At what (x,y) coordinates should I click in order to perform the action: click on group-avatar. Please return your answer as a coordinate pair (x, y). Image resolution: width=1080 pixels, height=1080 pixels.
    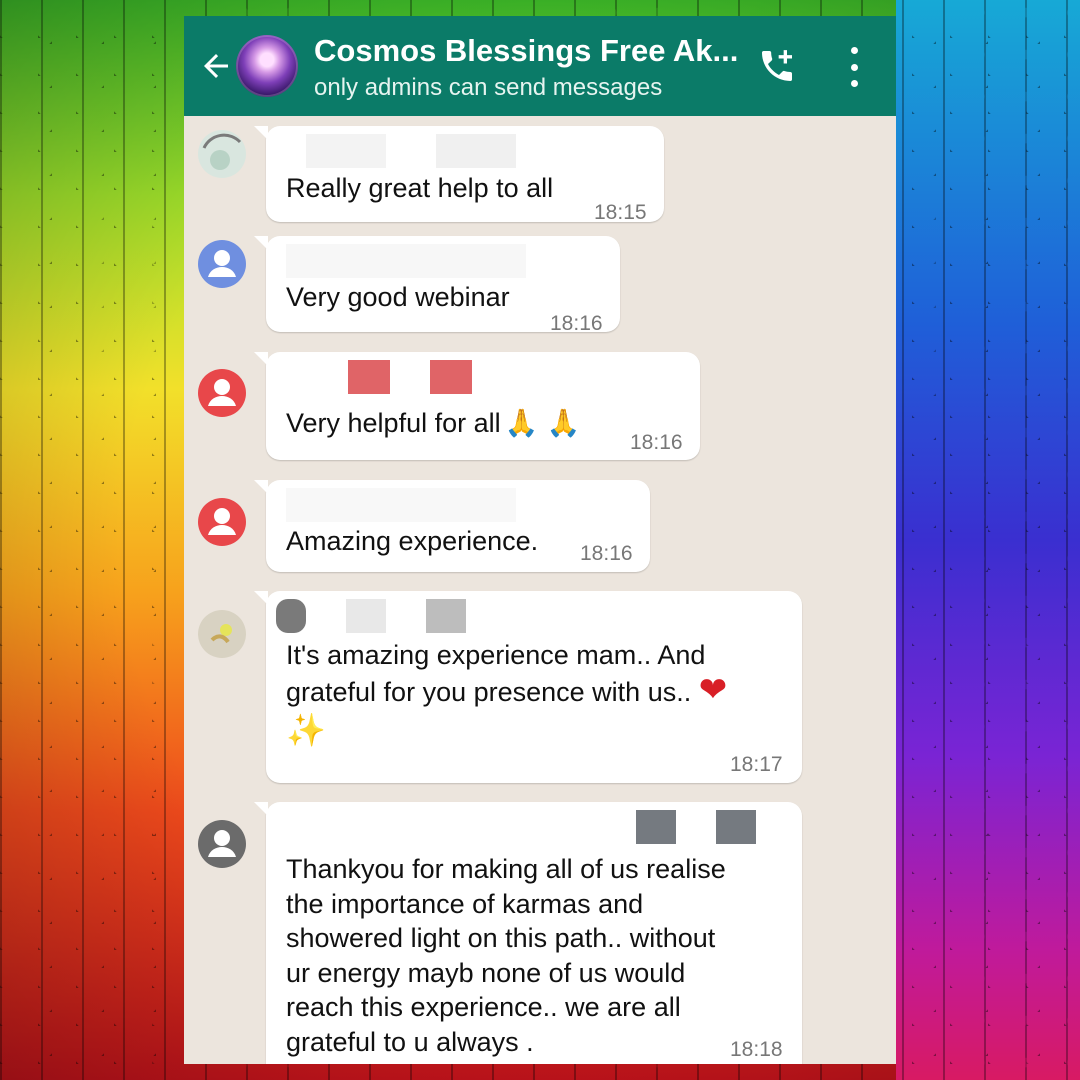
    Looking at the image, I should click on (267, 66).